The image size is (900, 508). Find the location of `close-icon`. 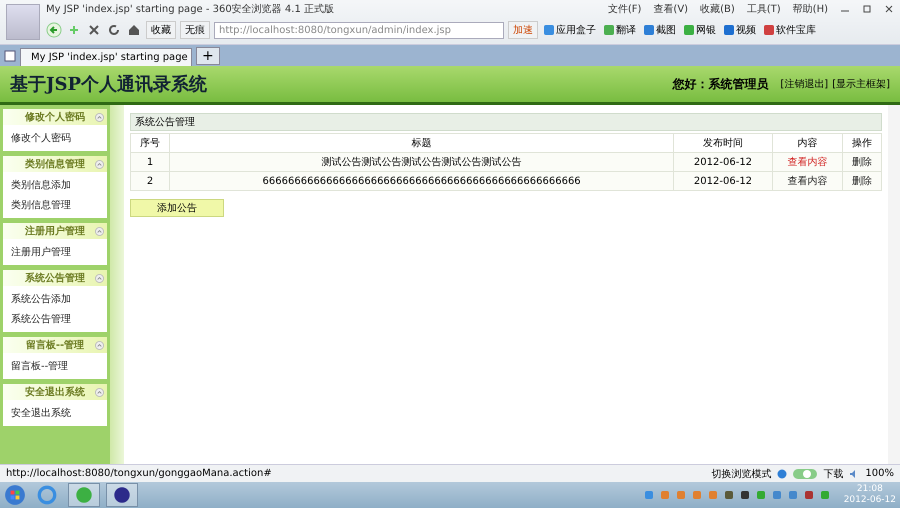

close-icon is located at coordinates (889, 9).